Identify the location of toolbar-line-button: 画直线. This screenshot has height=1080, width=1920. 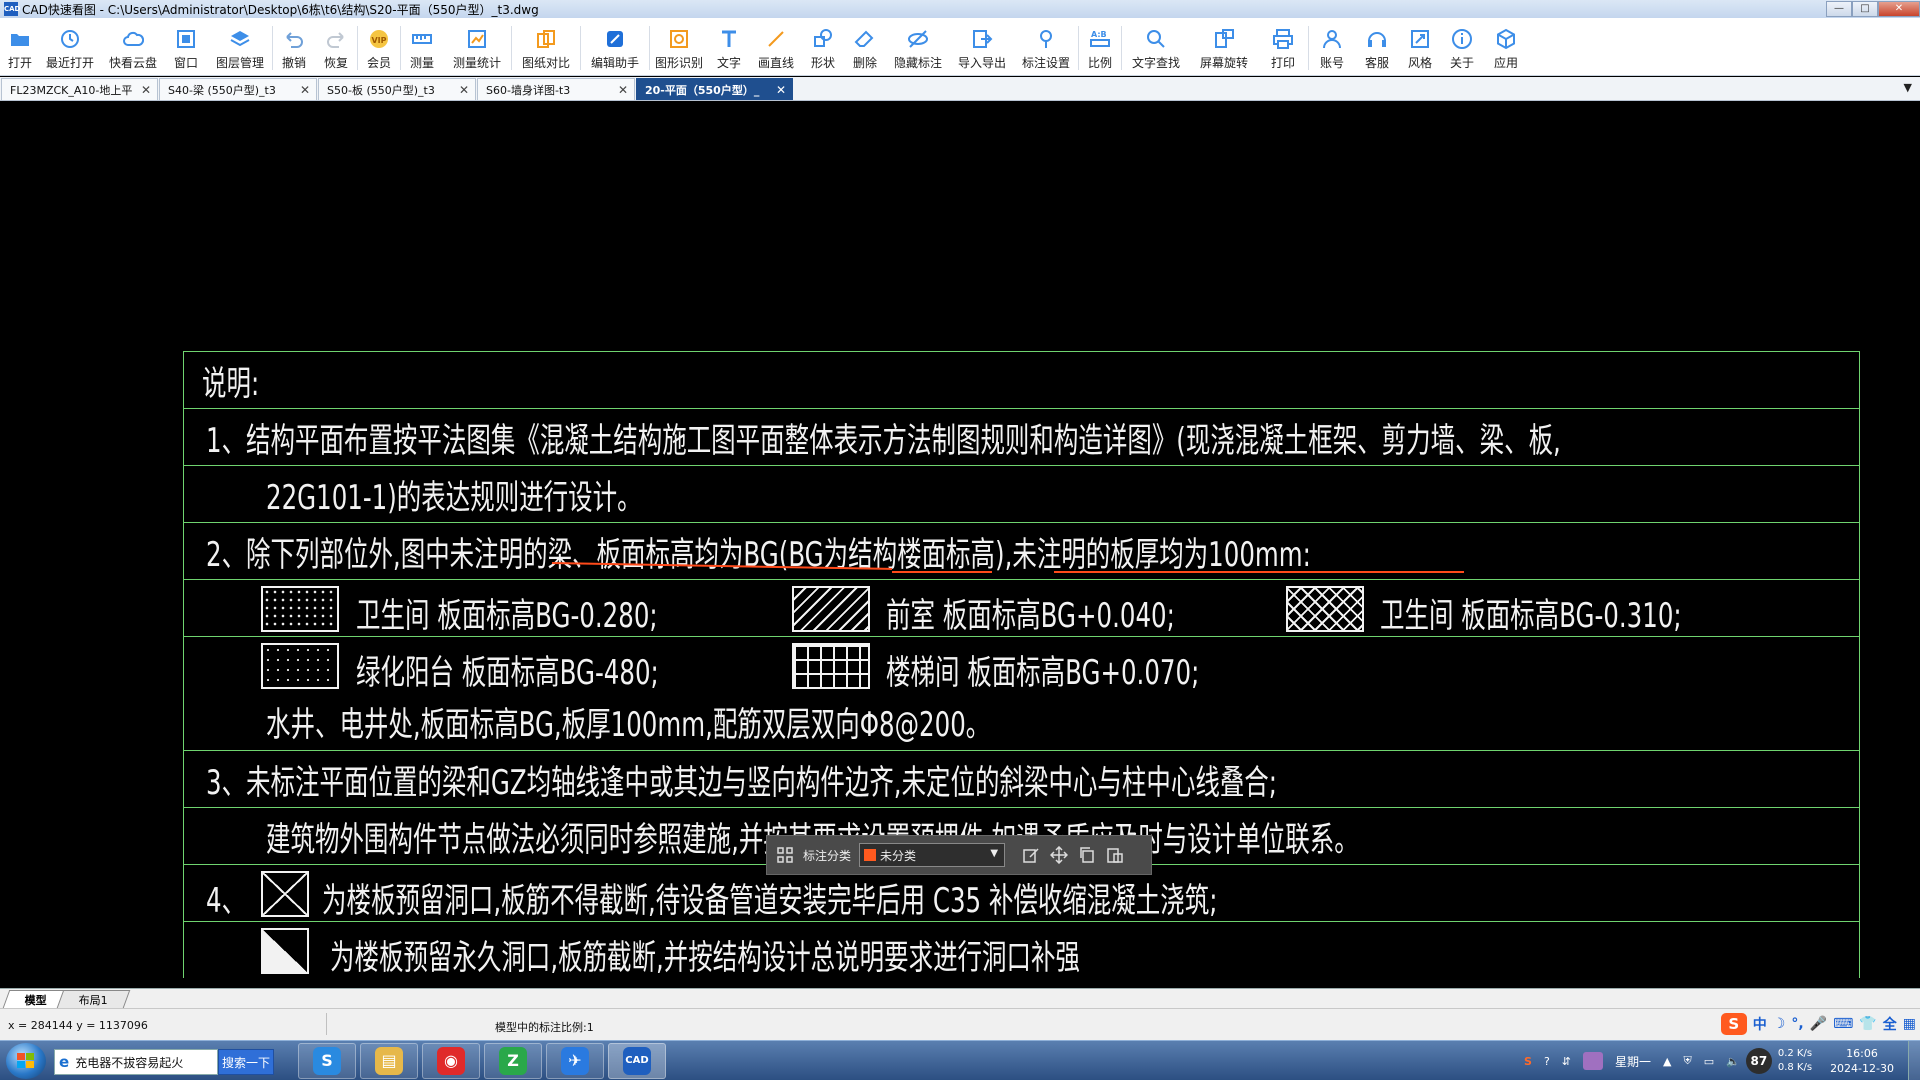
(776, 47).